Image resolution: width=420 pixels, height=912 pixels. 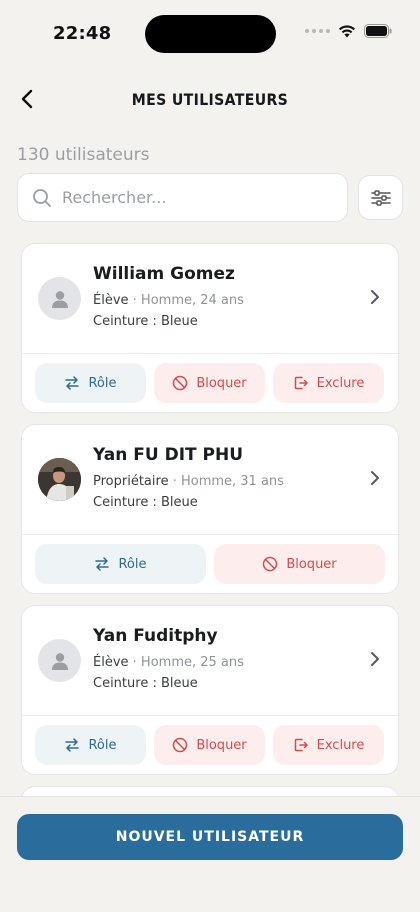 I want to click on user-details: · Homme, 25 ans, so click(x=188, y=662).